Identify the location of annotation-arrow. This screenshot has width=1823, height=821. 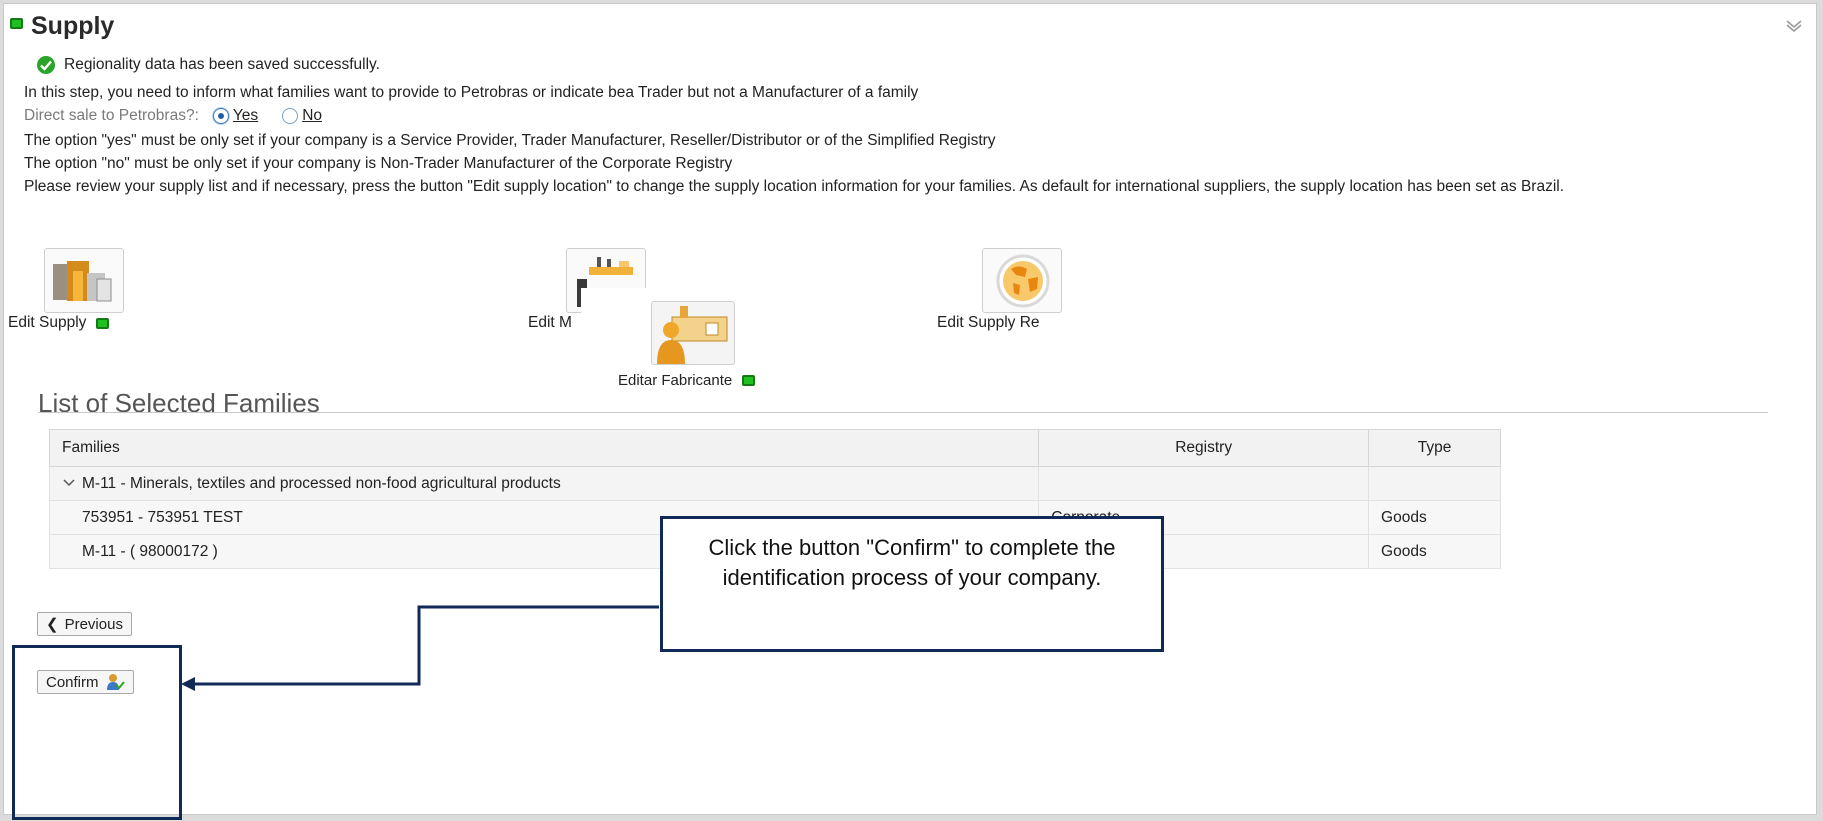
(420, 648).